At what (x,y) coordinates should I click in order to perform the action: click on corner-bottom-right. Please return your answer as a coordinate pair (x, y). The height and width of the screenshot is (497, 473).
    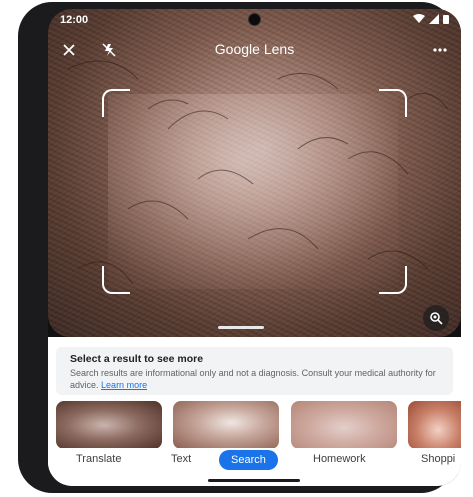
    Looking at the image, I should click on (393, 280).